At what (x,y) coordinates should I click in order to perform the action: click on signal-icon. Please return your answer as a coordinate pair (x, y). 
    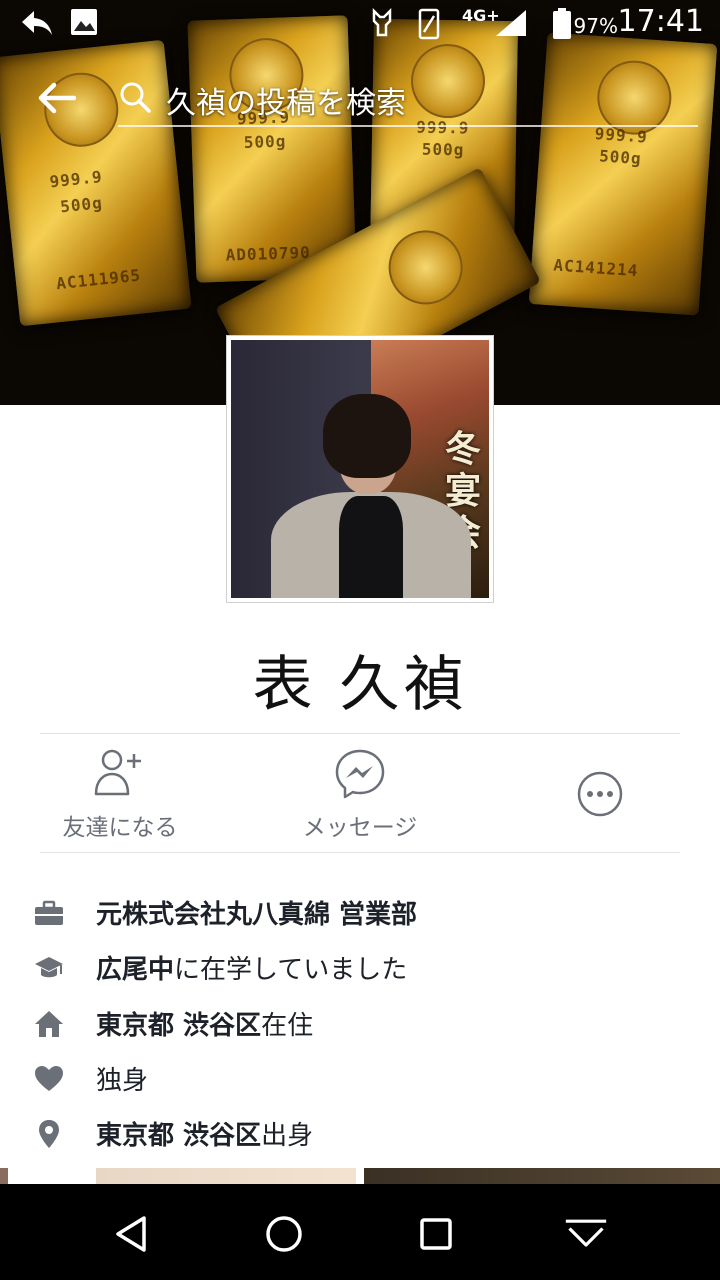
    Looking at the image, I should click on (511, 23).